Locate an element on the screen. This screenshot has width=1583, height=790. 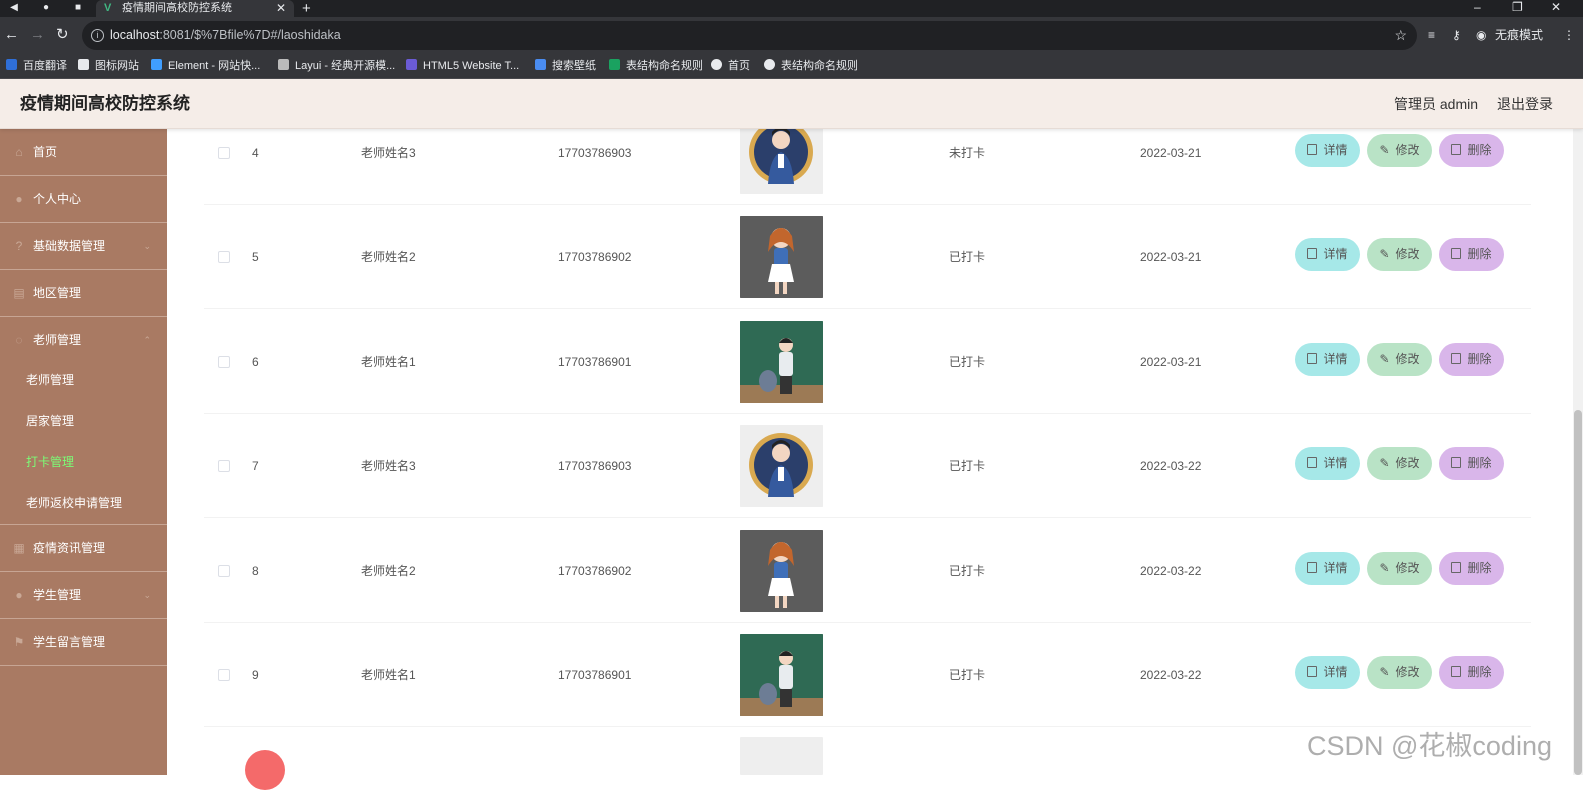
row-index: 5 is located at coordinates (255, 257).